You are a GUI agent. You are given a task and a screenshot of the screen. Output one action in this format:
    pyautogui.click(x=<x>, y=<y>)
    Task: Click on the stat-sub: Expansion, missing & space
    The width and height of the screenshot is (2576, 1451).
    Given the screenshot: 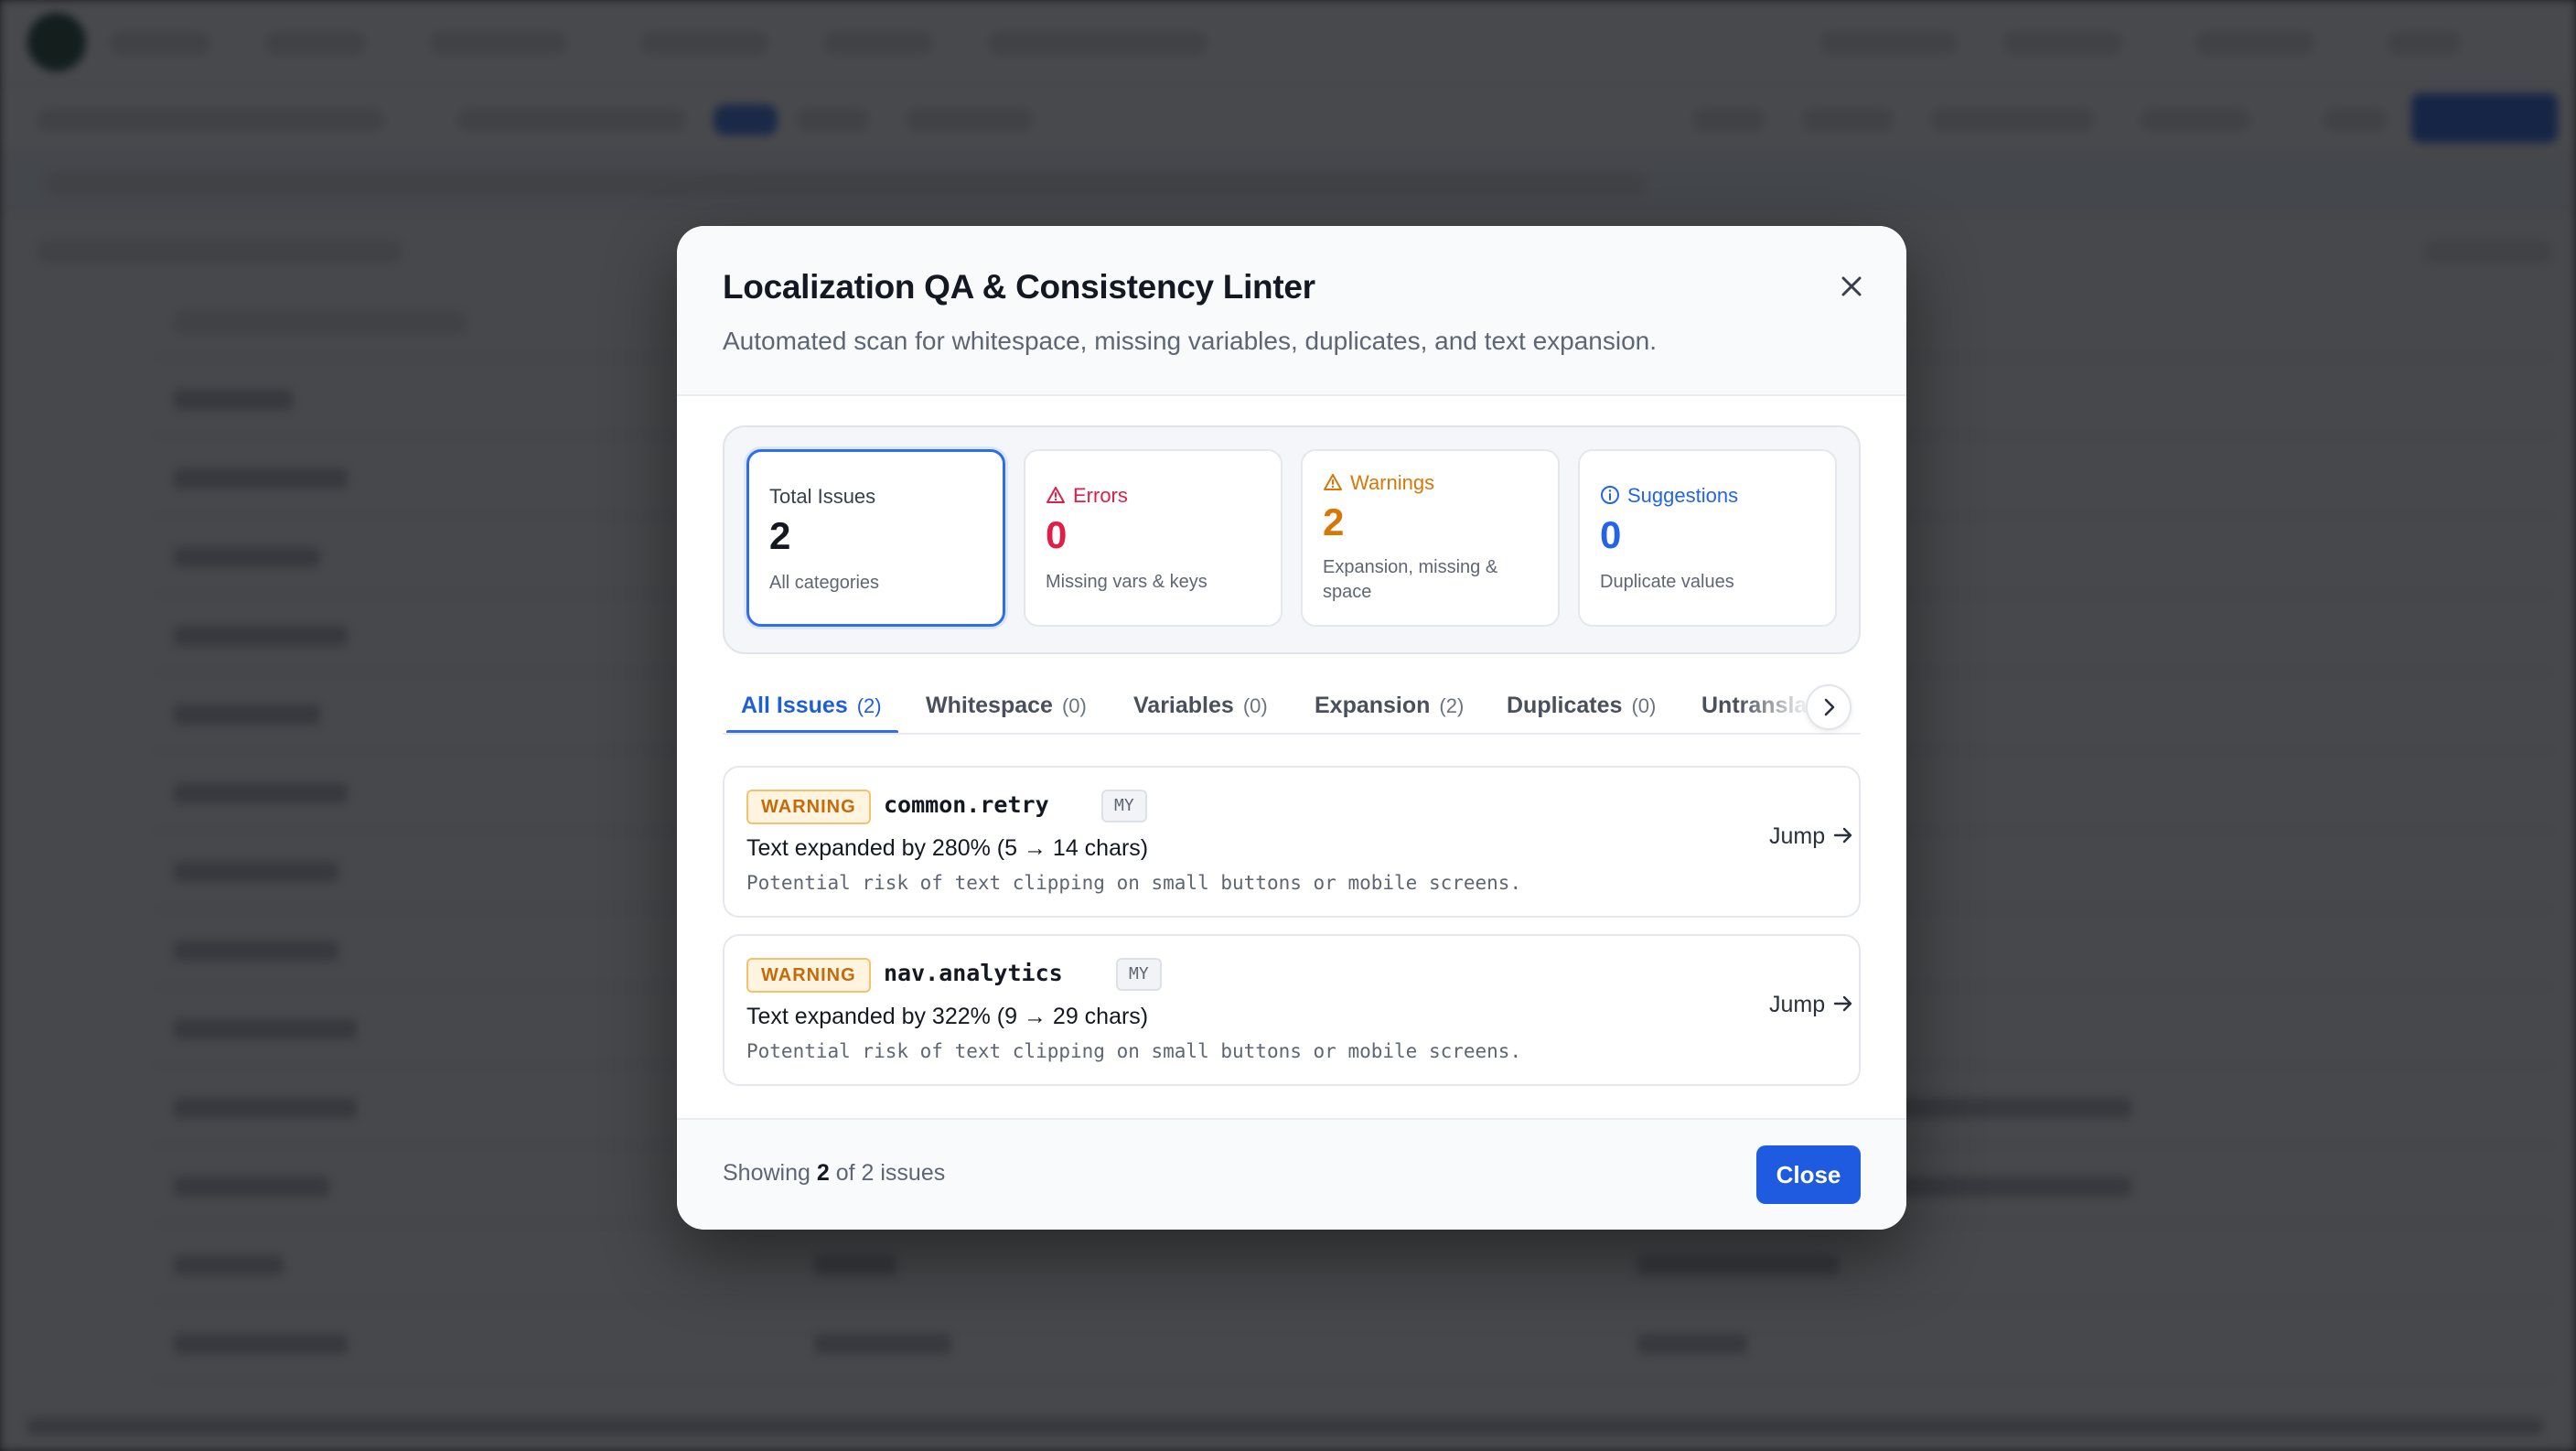 What is the action you would take?
    pyautogui.click(x=1411, y=579)
    